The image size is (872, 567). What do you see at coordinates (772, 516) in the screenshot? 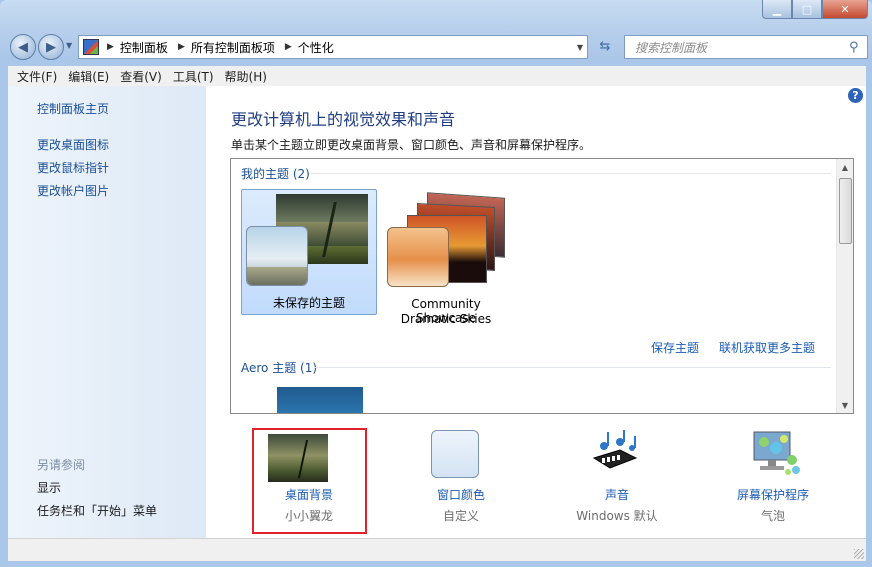
I see `screen-saver-value: 气泡` at bounding box center [772, 516].